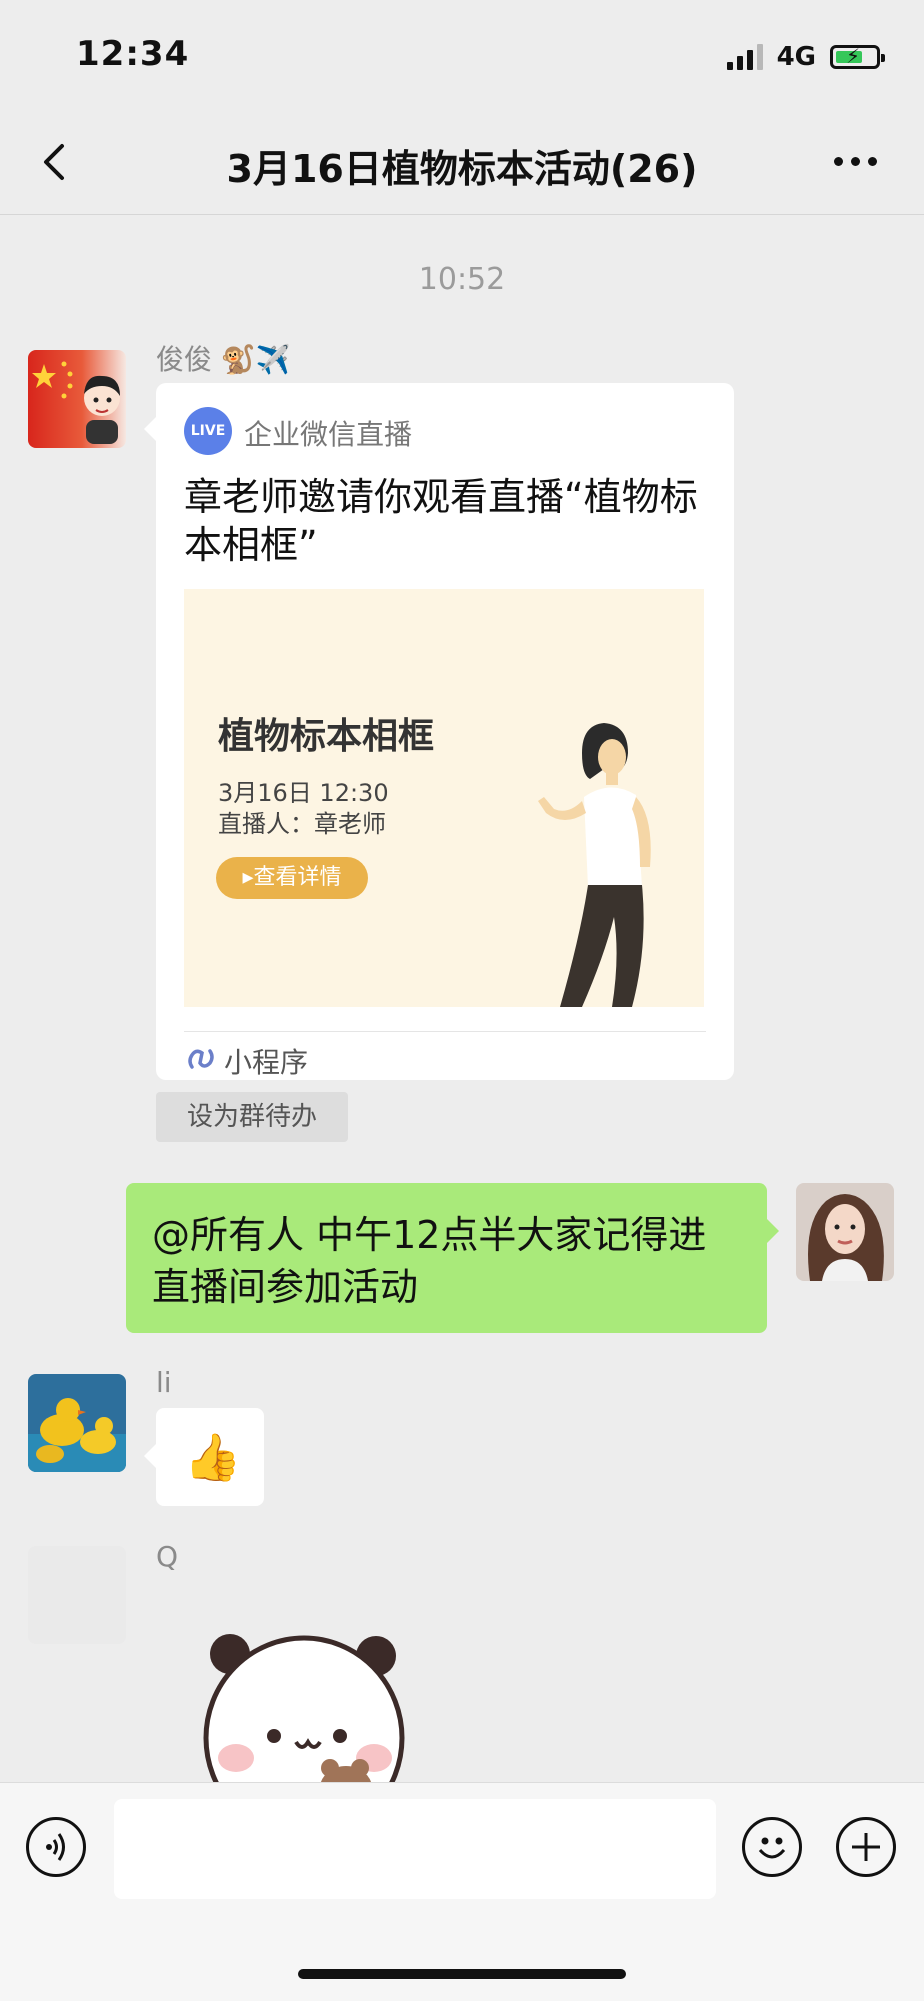 The image size is (924, 2001). I want to click on preview-host: 直播人：章老师, so click(302, 824).